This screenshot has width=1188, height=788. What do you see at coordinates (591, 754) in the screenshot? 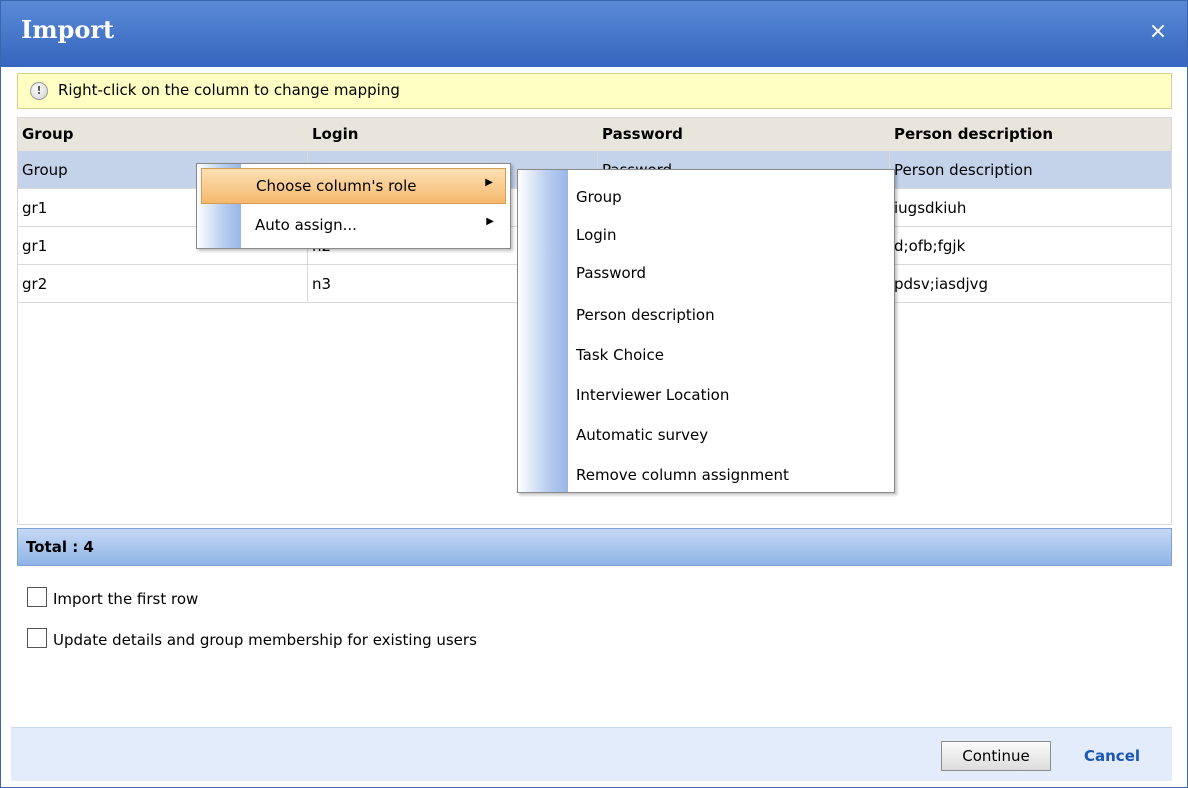
I see `dialog-footer: Continue Cancel` at bounding box center [591, 754].